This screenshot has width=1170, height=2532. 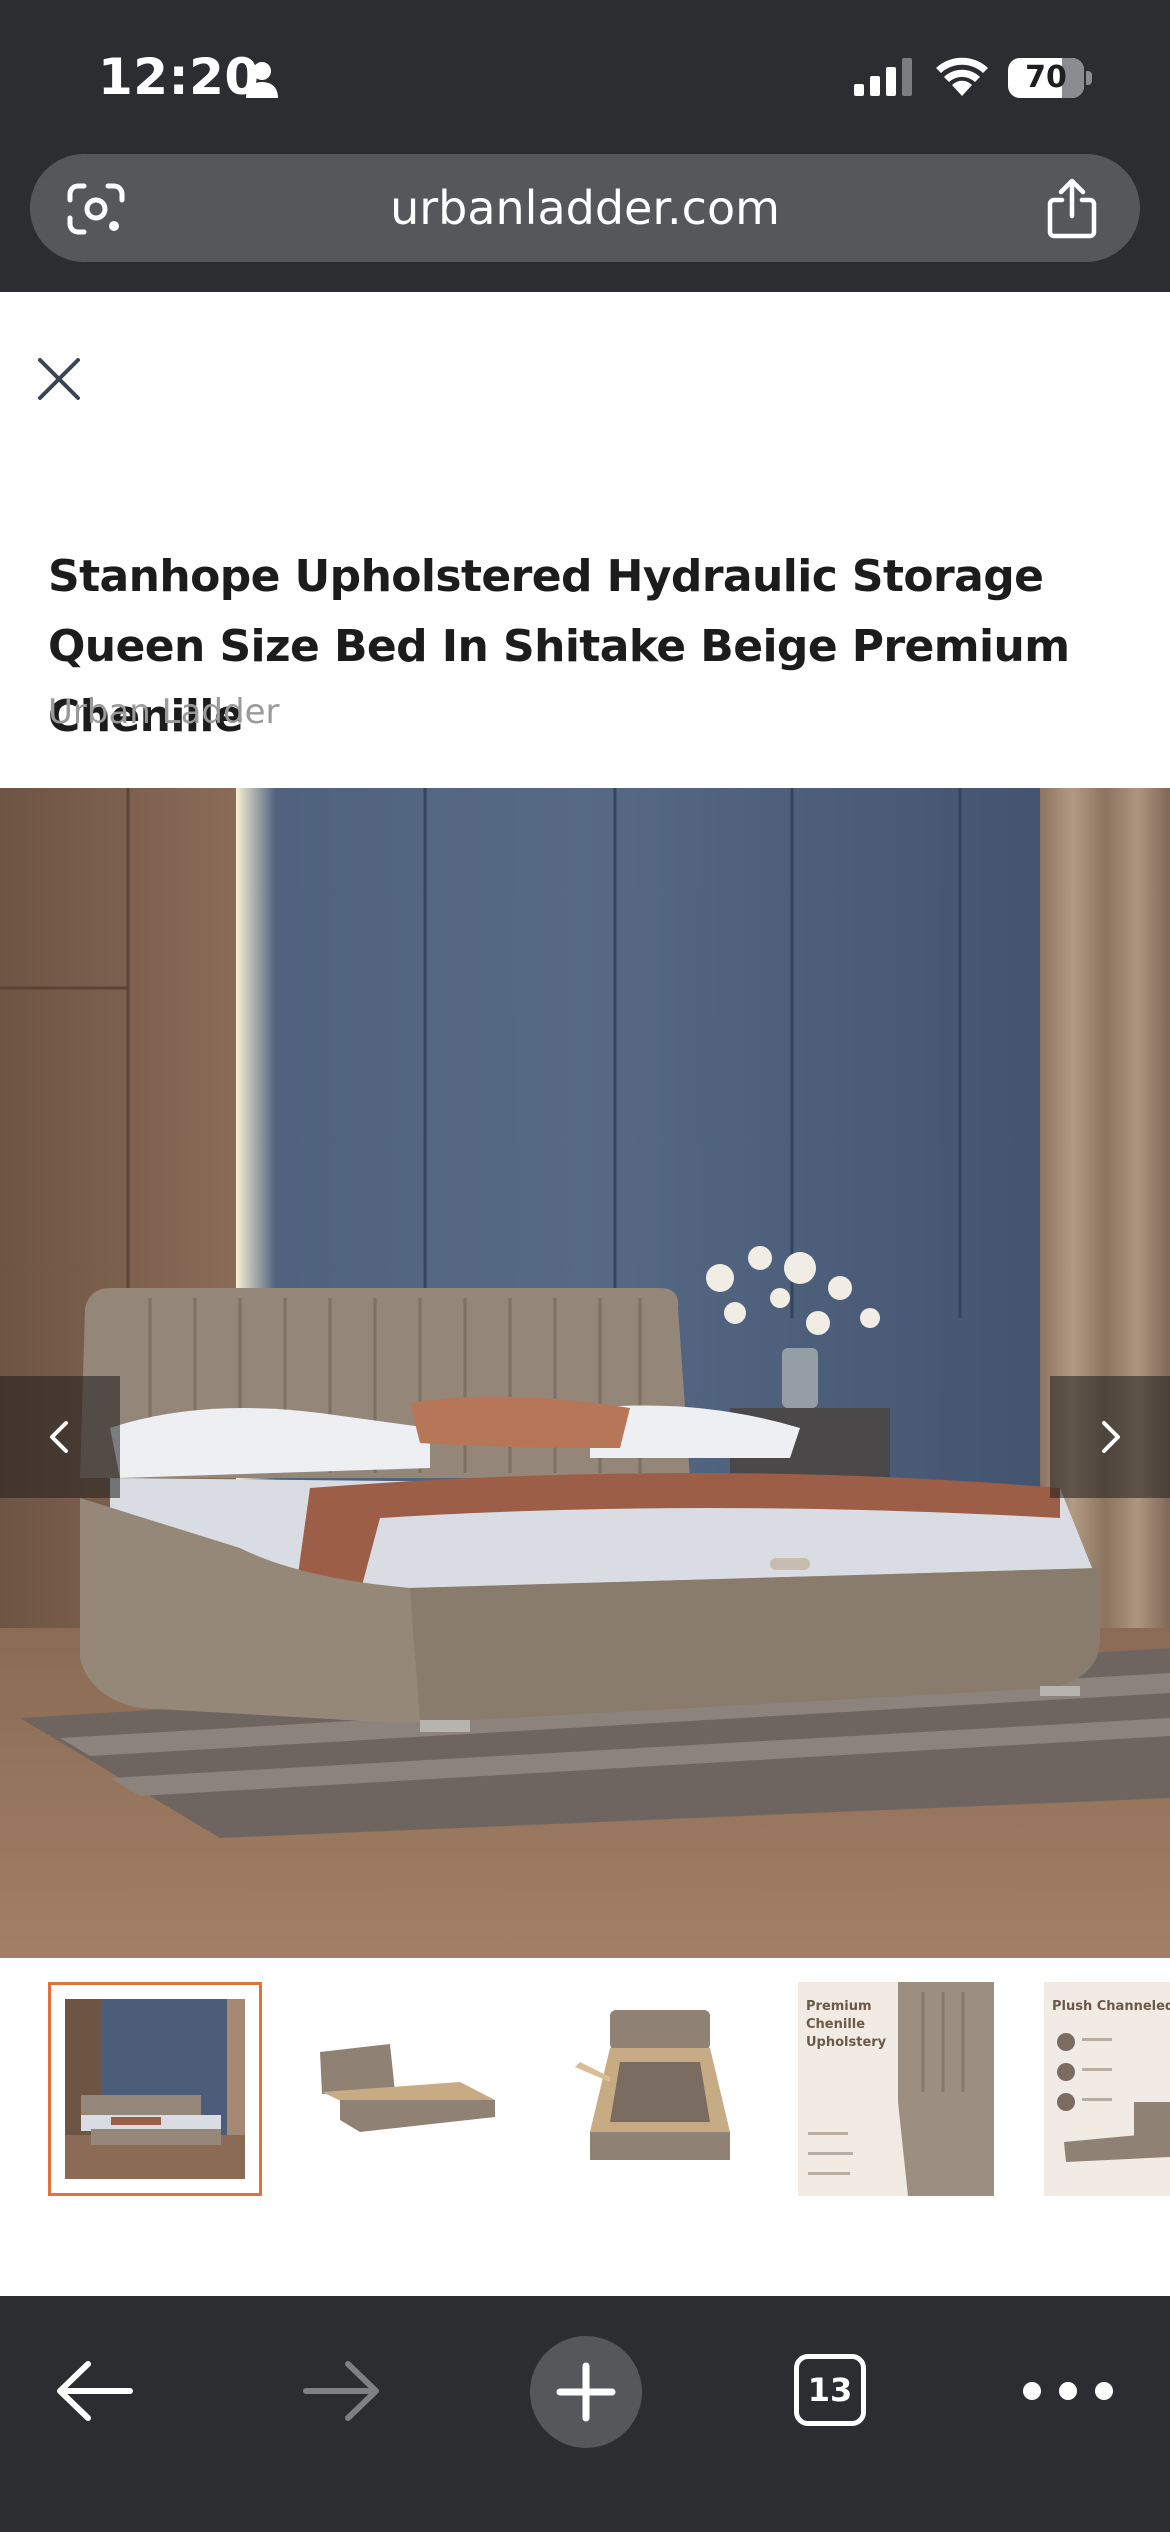 I want to click on chevron-left-icon, so click(x=59, y=1437).